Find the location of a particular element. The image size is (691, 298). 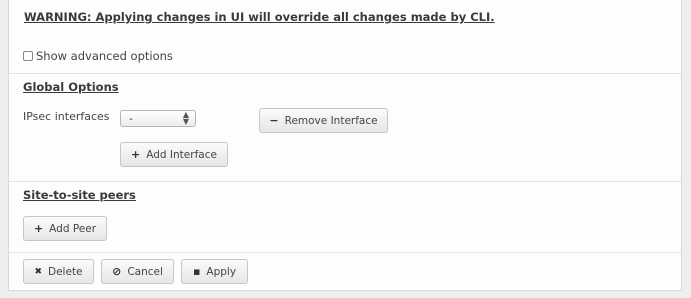

global-options-title: Global Options is located at coordinates (71, 87).